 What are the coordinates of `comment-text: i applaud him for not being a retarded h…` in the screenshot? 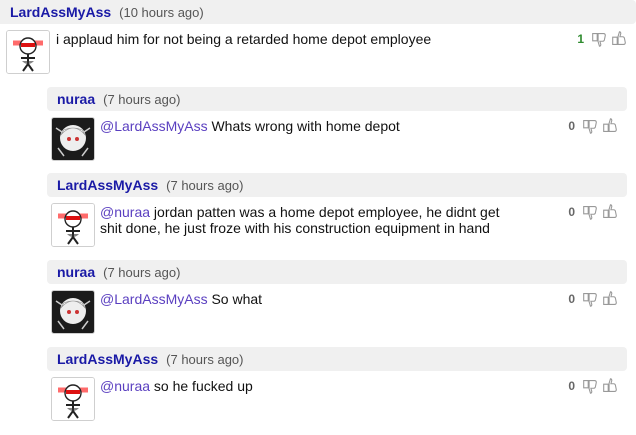 It's located at (266, 39).